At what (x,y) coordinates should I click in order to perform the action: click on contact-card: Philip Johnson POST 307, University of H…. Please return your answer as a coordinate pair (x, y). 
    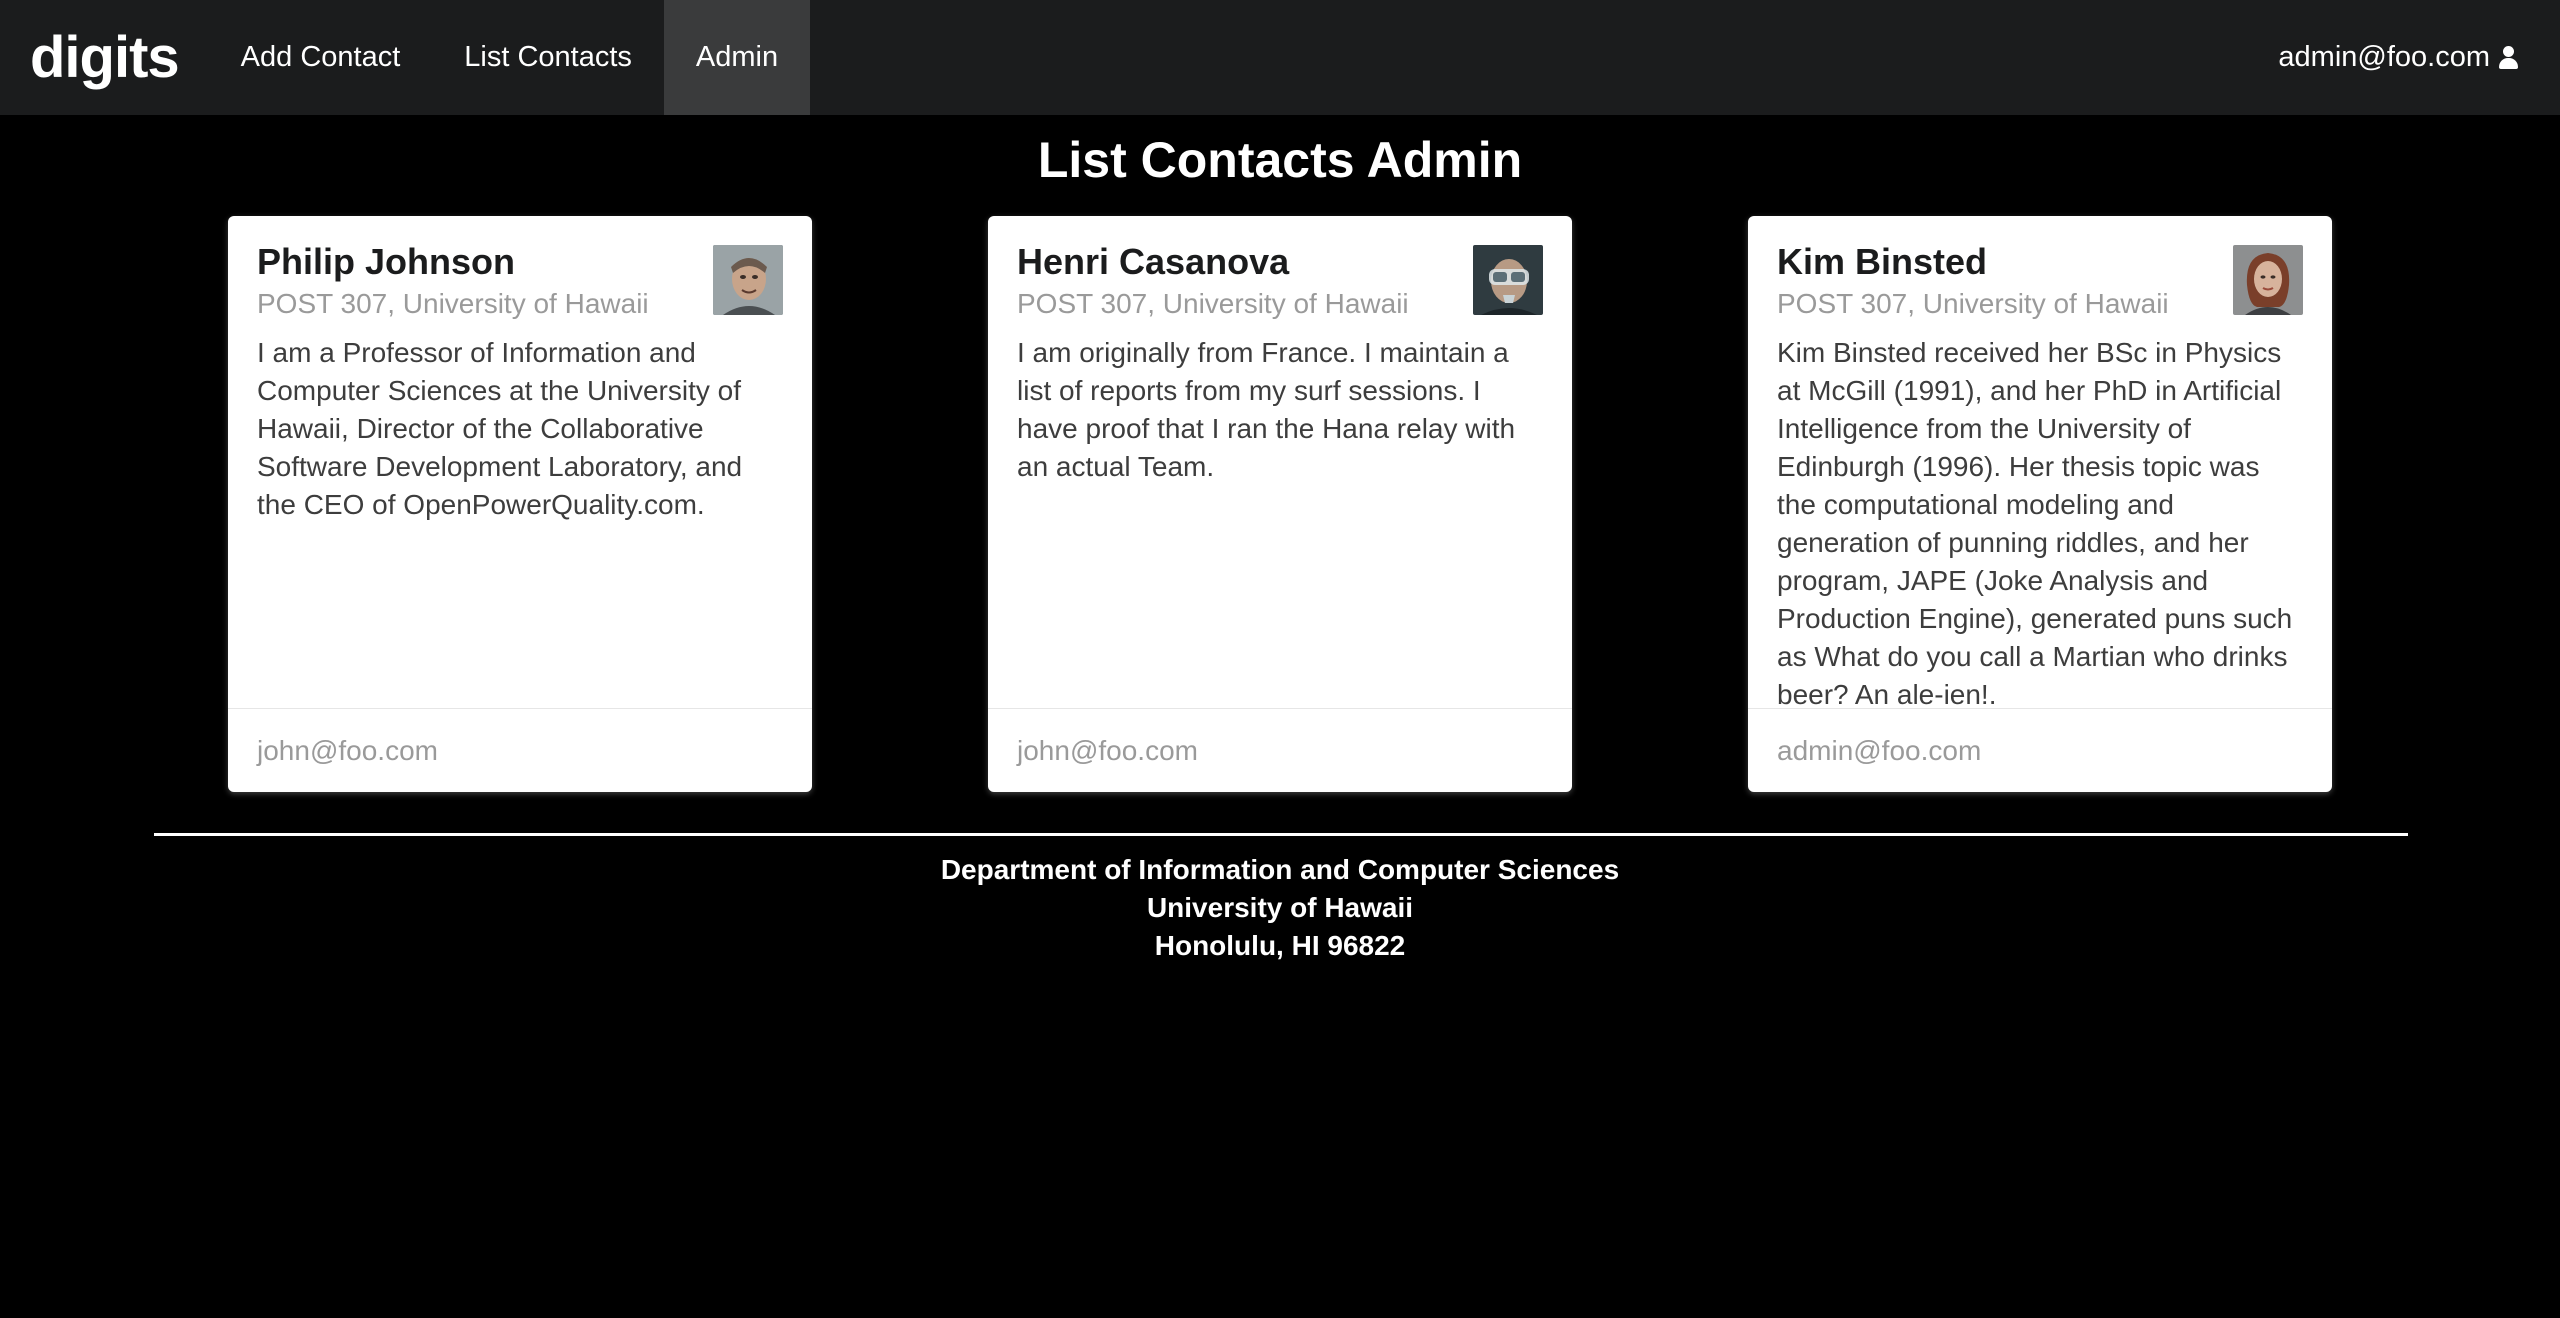
    Looking at the image, I should click on (520, 504).